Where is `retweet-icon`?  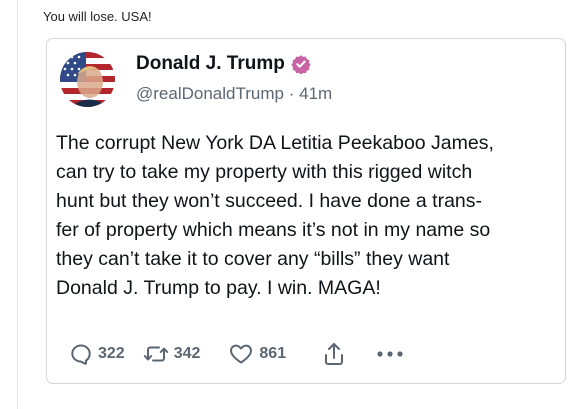 retweet-icon is located at coordinates (155, 354).